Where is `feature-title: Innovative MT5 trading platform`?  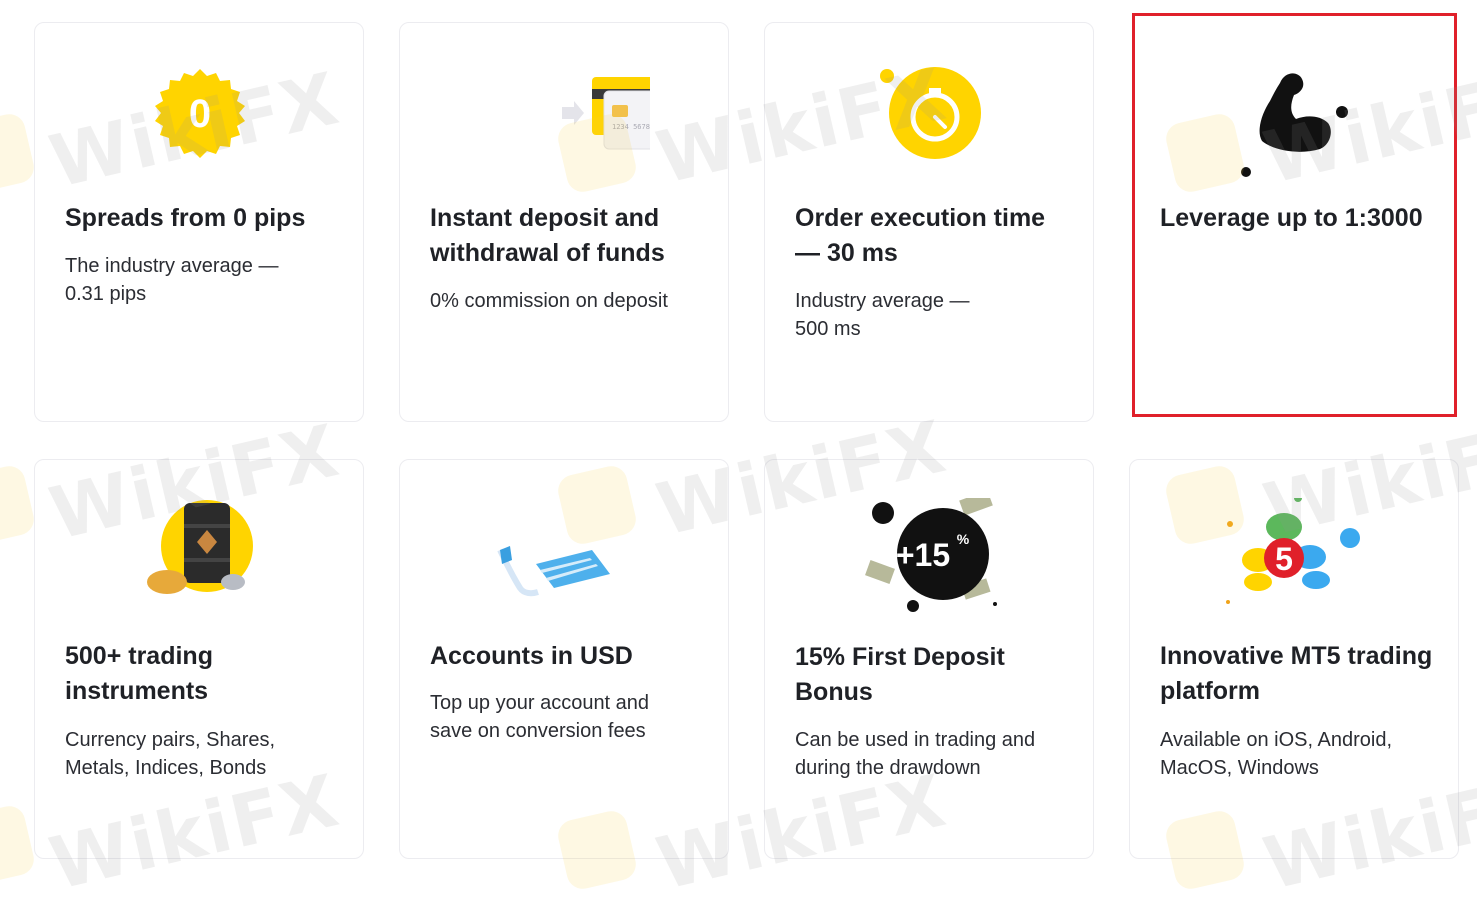 feature-title: Innovative MT5 trading platform is located at coordinates (1296, 673).